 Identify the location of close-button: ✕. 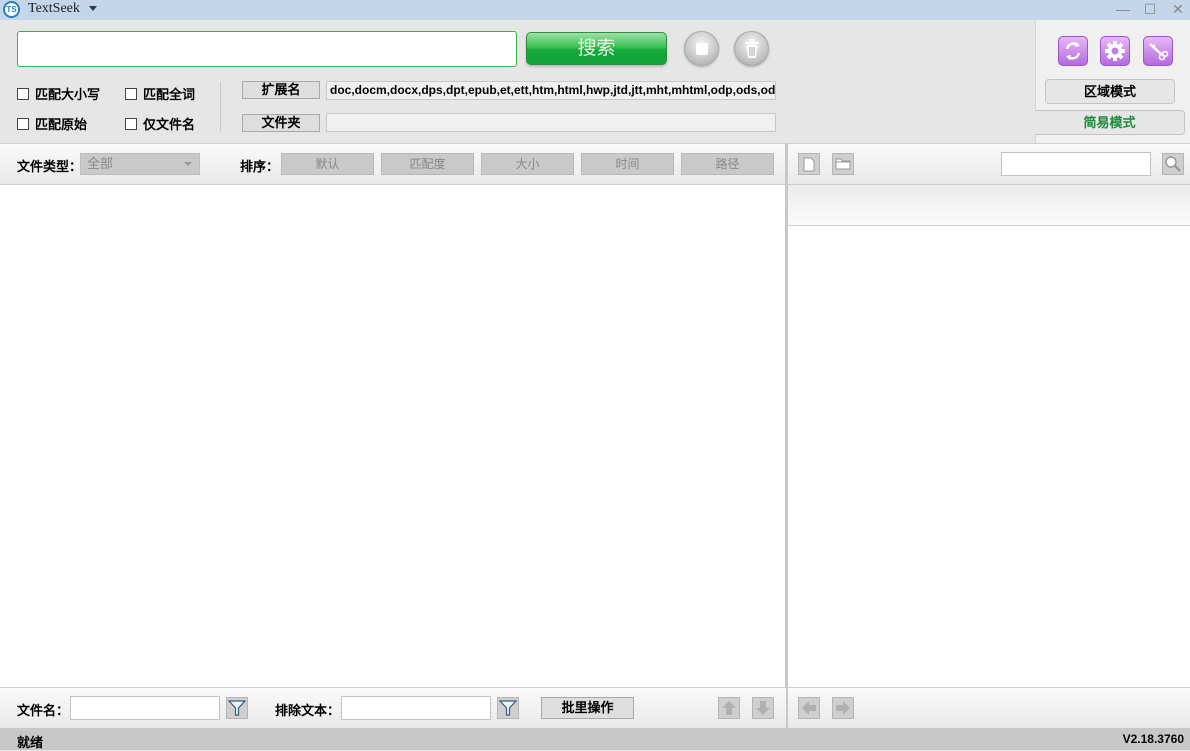
(1178, 9).